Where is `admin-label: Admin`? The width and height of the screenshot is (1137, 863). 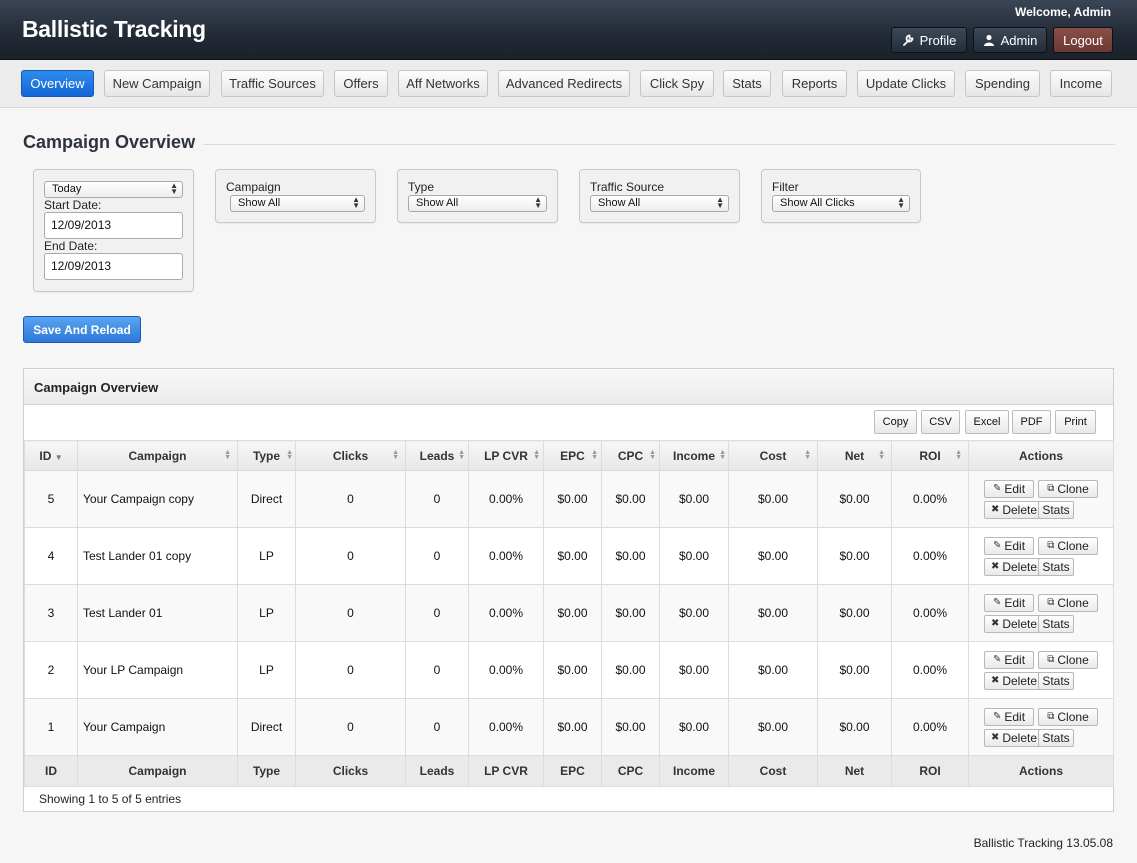
admin-label: Admin is located at coordinates (1019, 40).